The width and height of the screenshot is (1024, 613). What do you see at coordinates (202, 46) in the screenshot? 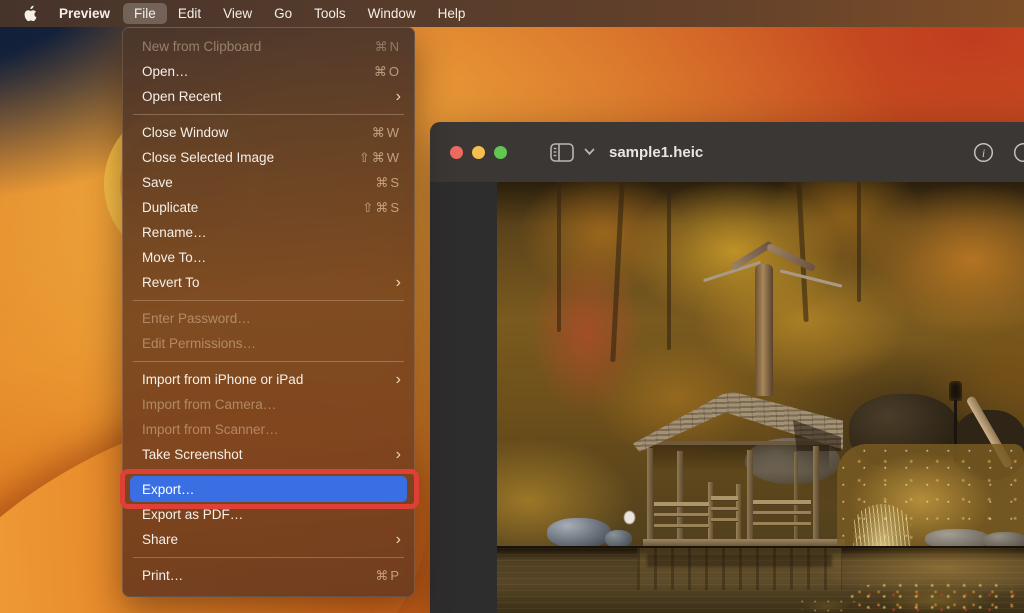
I see `menu-item-label: New from Clipboard` at bounding box center [202, 46].